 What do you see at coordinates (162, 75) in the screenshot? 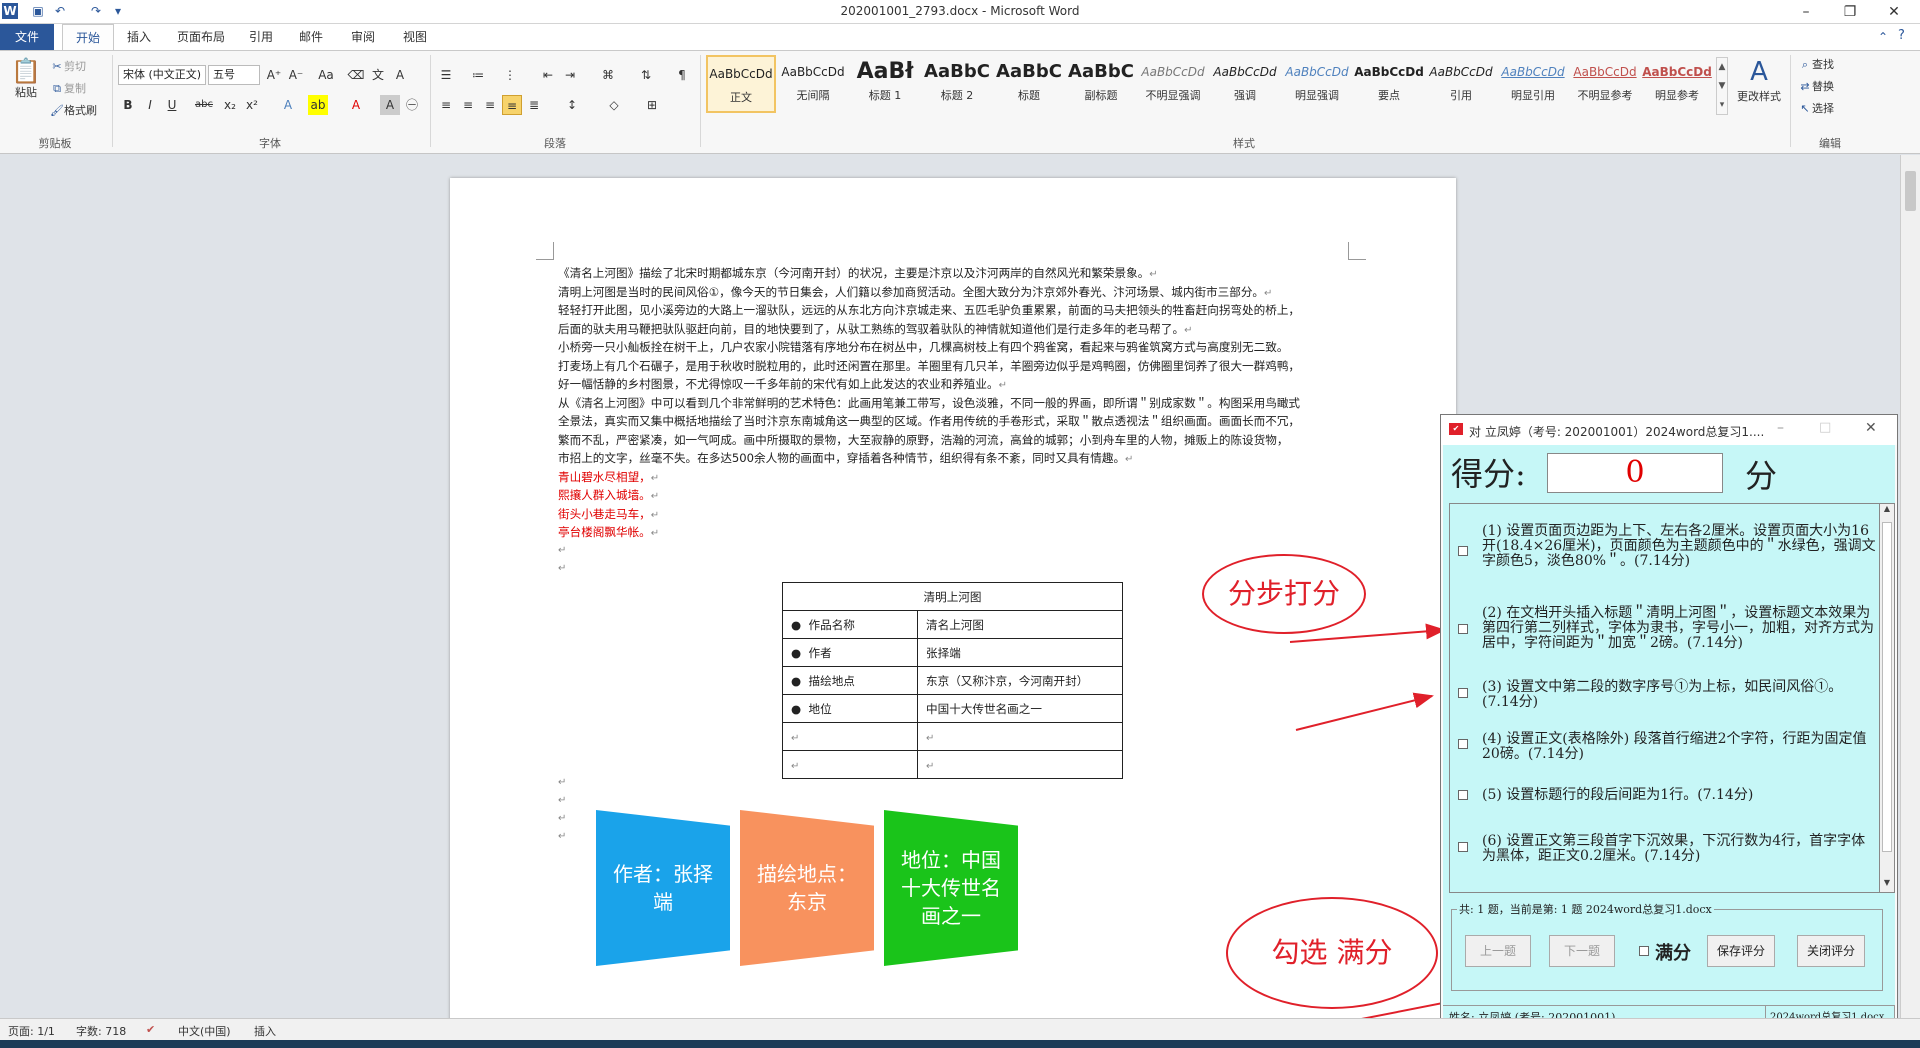
I see `font-name-select: 宋体 (中文正文)` at bounding box center [162, 75].